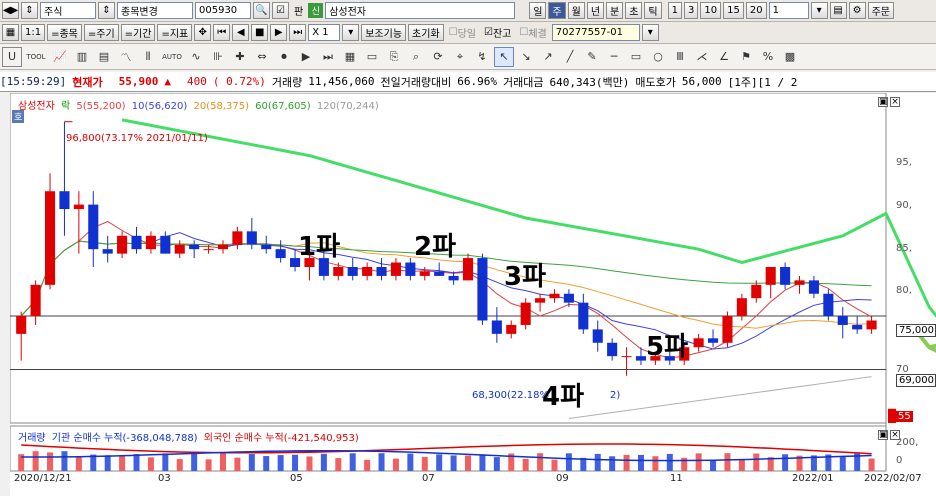  What do you see at coordinates (416, 57) in the screenshot?
I see `zoom-icon: ⌕` at bounding box center [416, 57].